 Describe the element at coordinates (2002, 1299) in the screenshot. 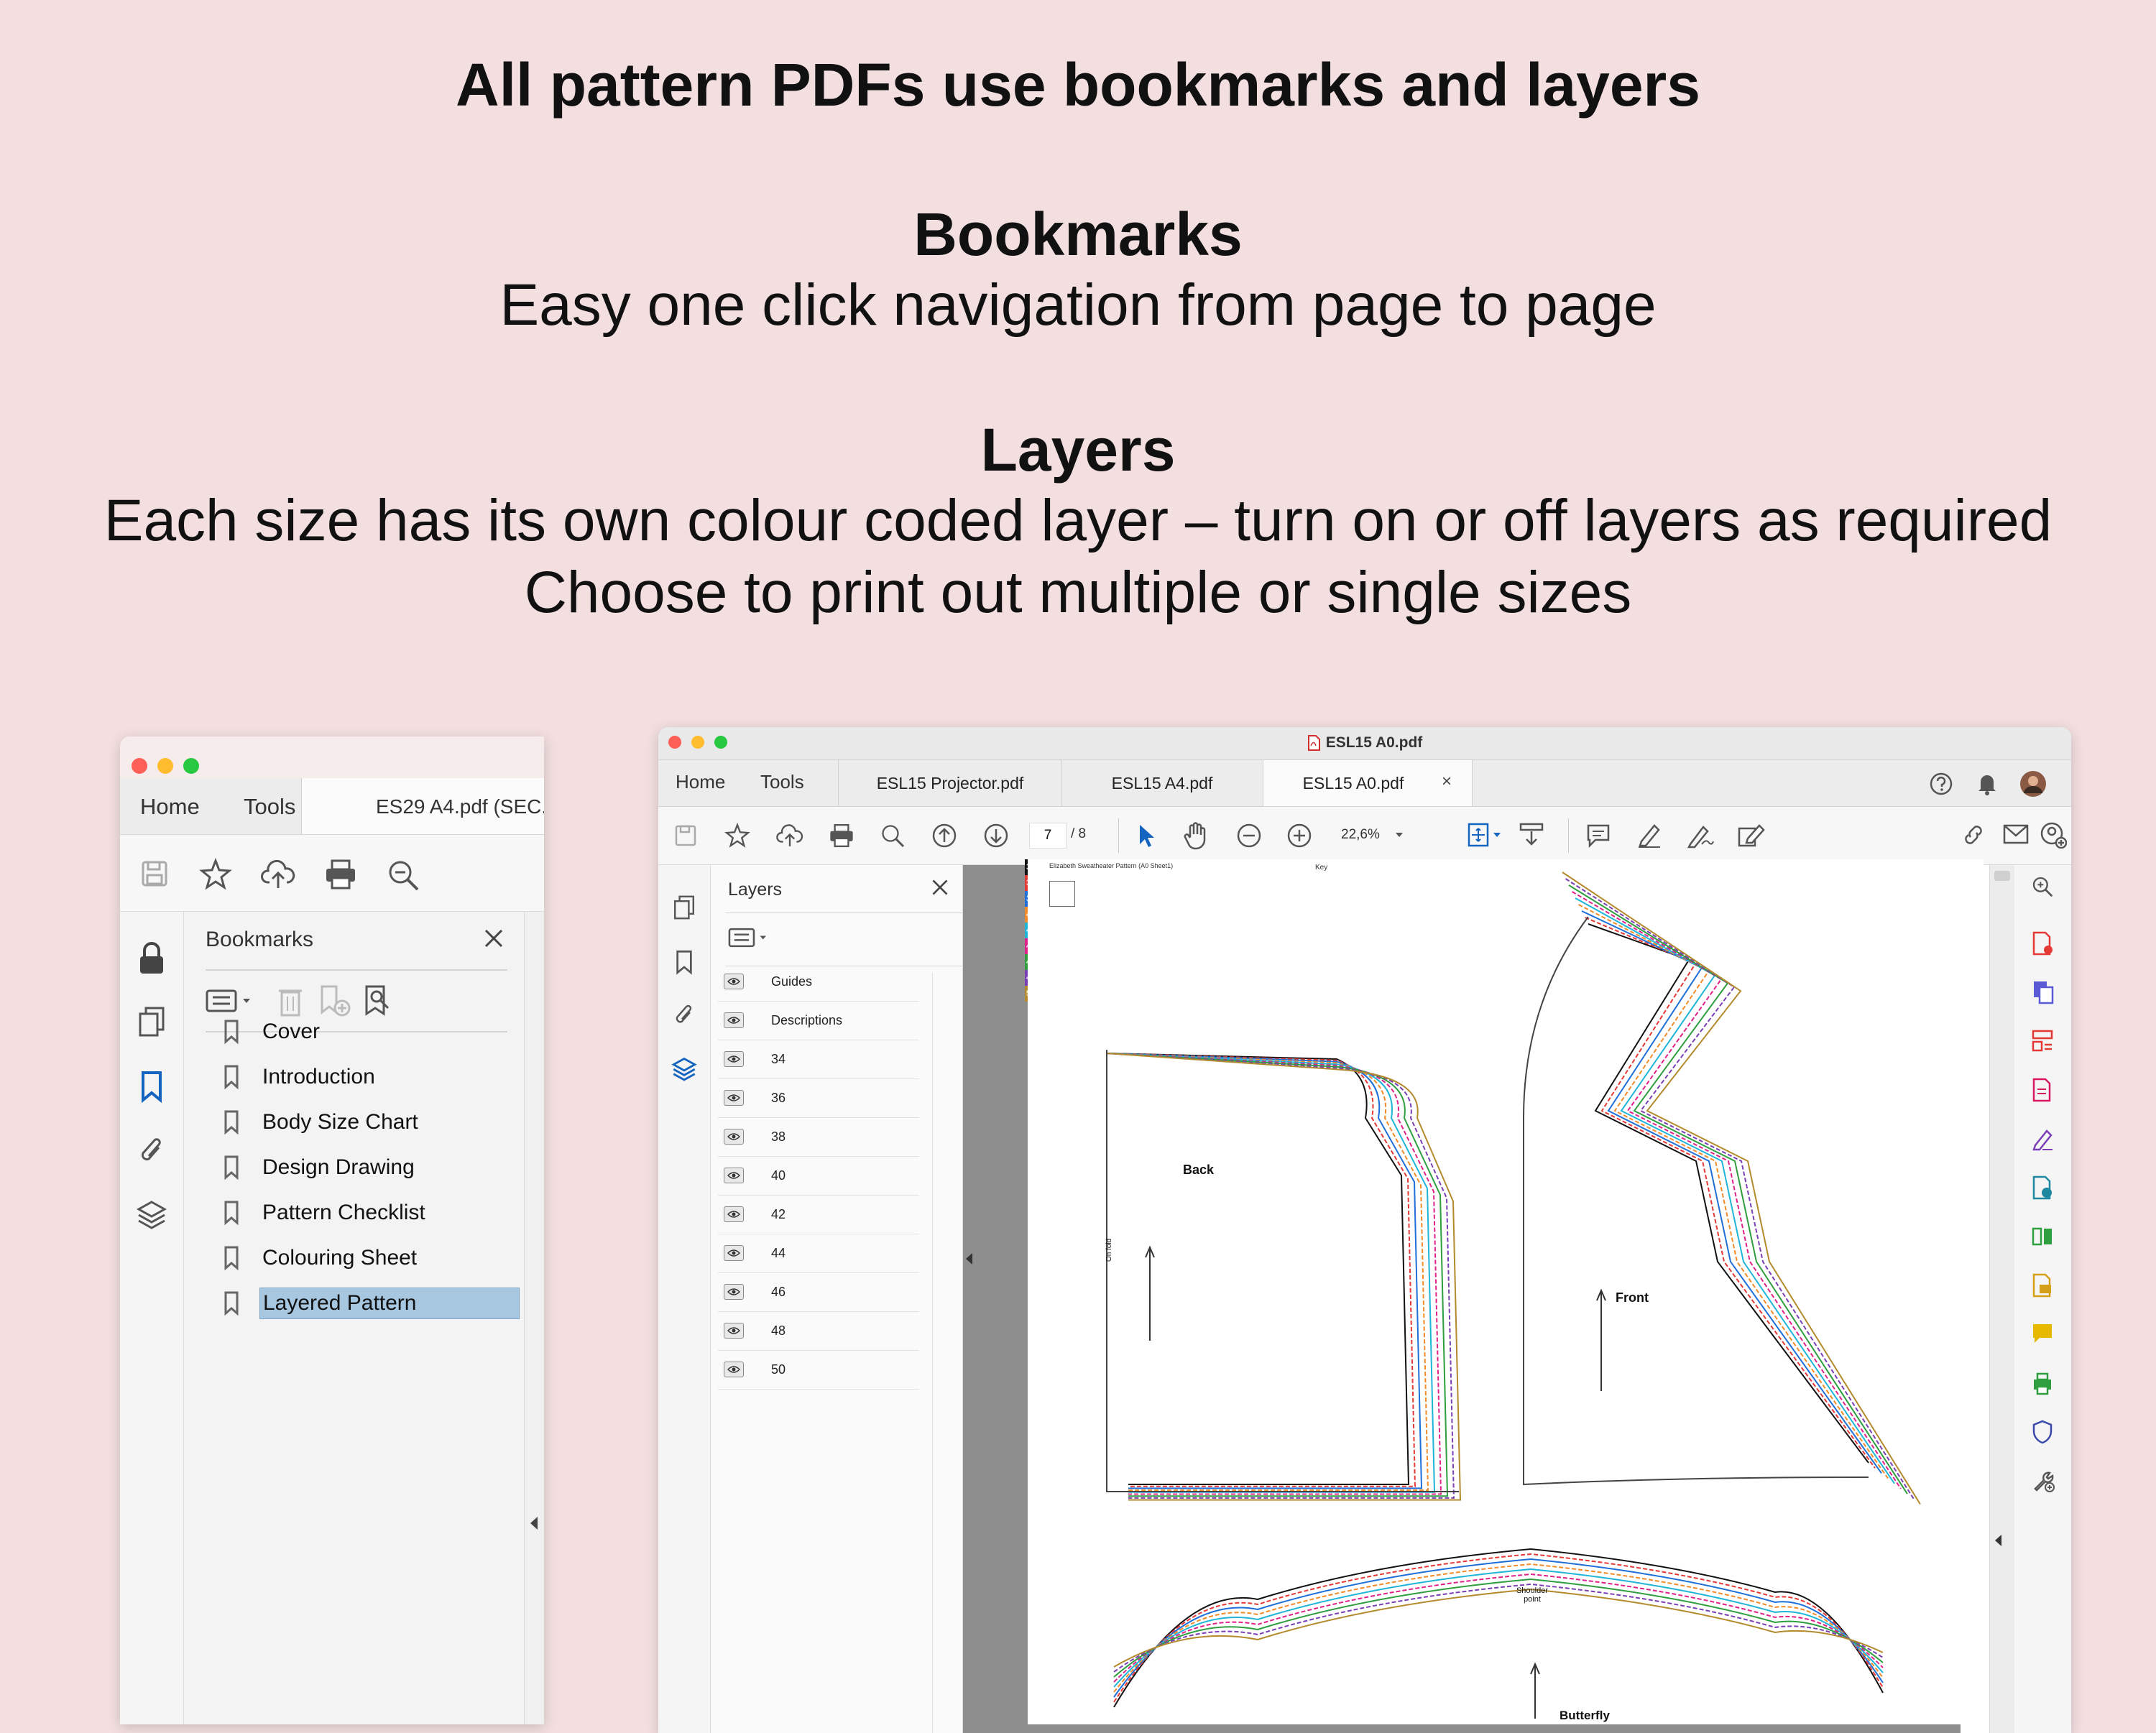

I see `scroll-track` at that location.